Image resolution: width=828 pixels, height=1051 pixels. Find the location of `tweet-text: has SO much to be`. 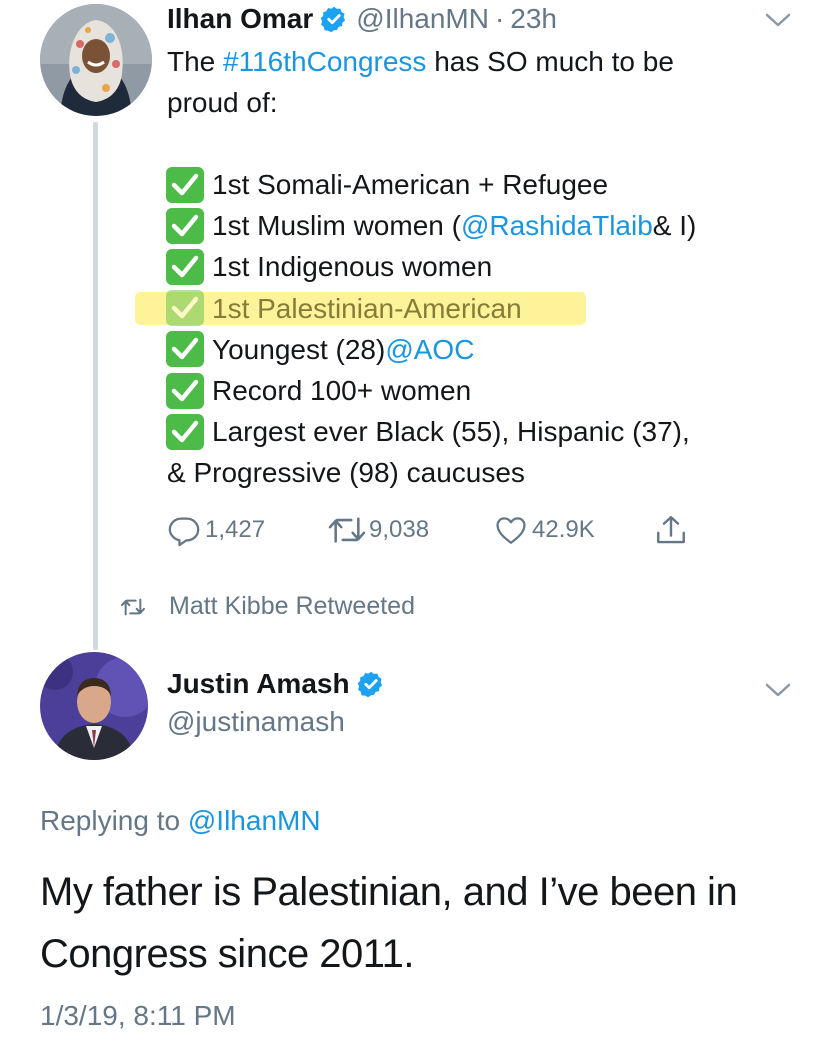

tweet-text: has SO much to be is located at coordinates (550, 61).